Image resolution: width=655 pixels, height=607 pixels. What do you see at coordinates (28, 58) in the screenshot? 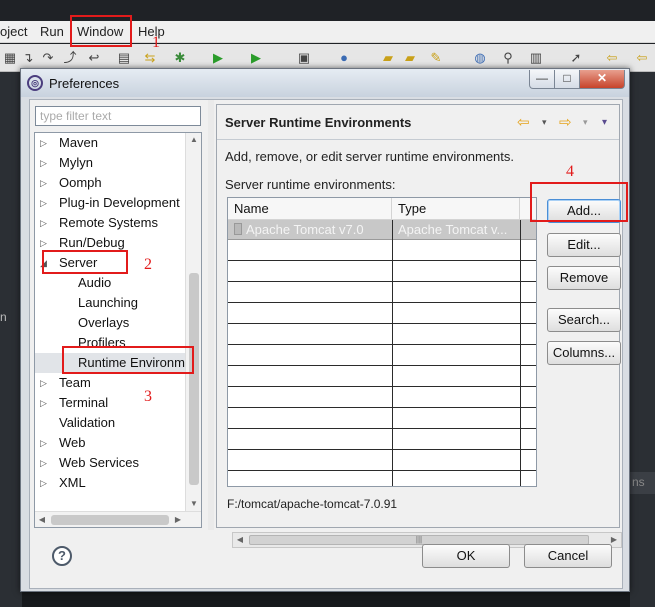
I see `step-into-icon: ↴` at bounding box center [28, 58].